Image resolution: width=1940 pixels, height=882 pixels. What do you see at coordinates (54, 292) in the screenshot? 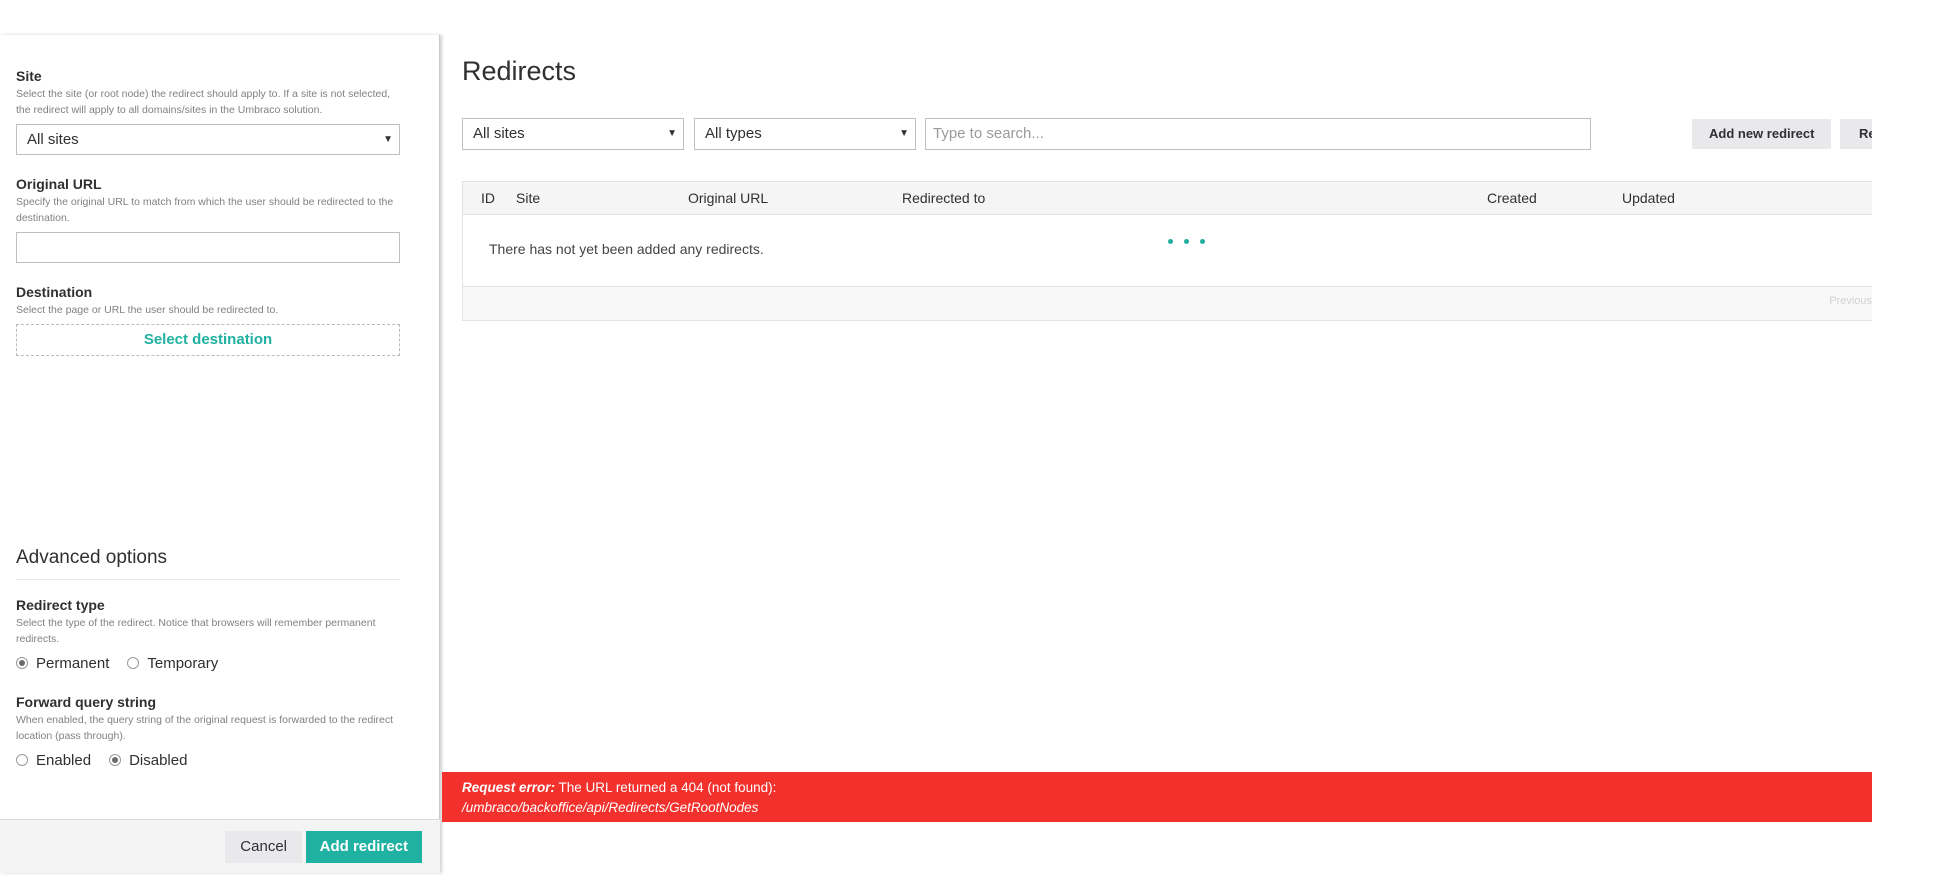
I see `destination-label: Destination` at bounding box center [54, 292].